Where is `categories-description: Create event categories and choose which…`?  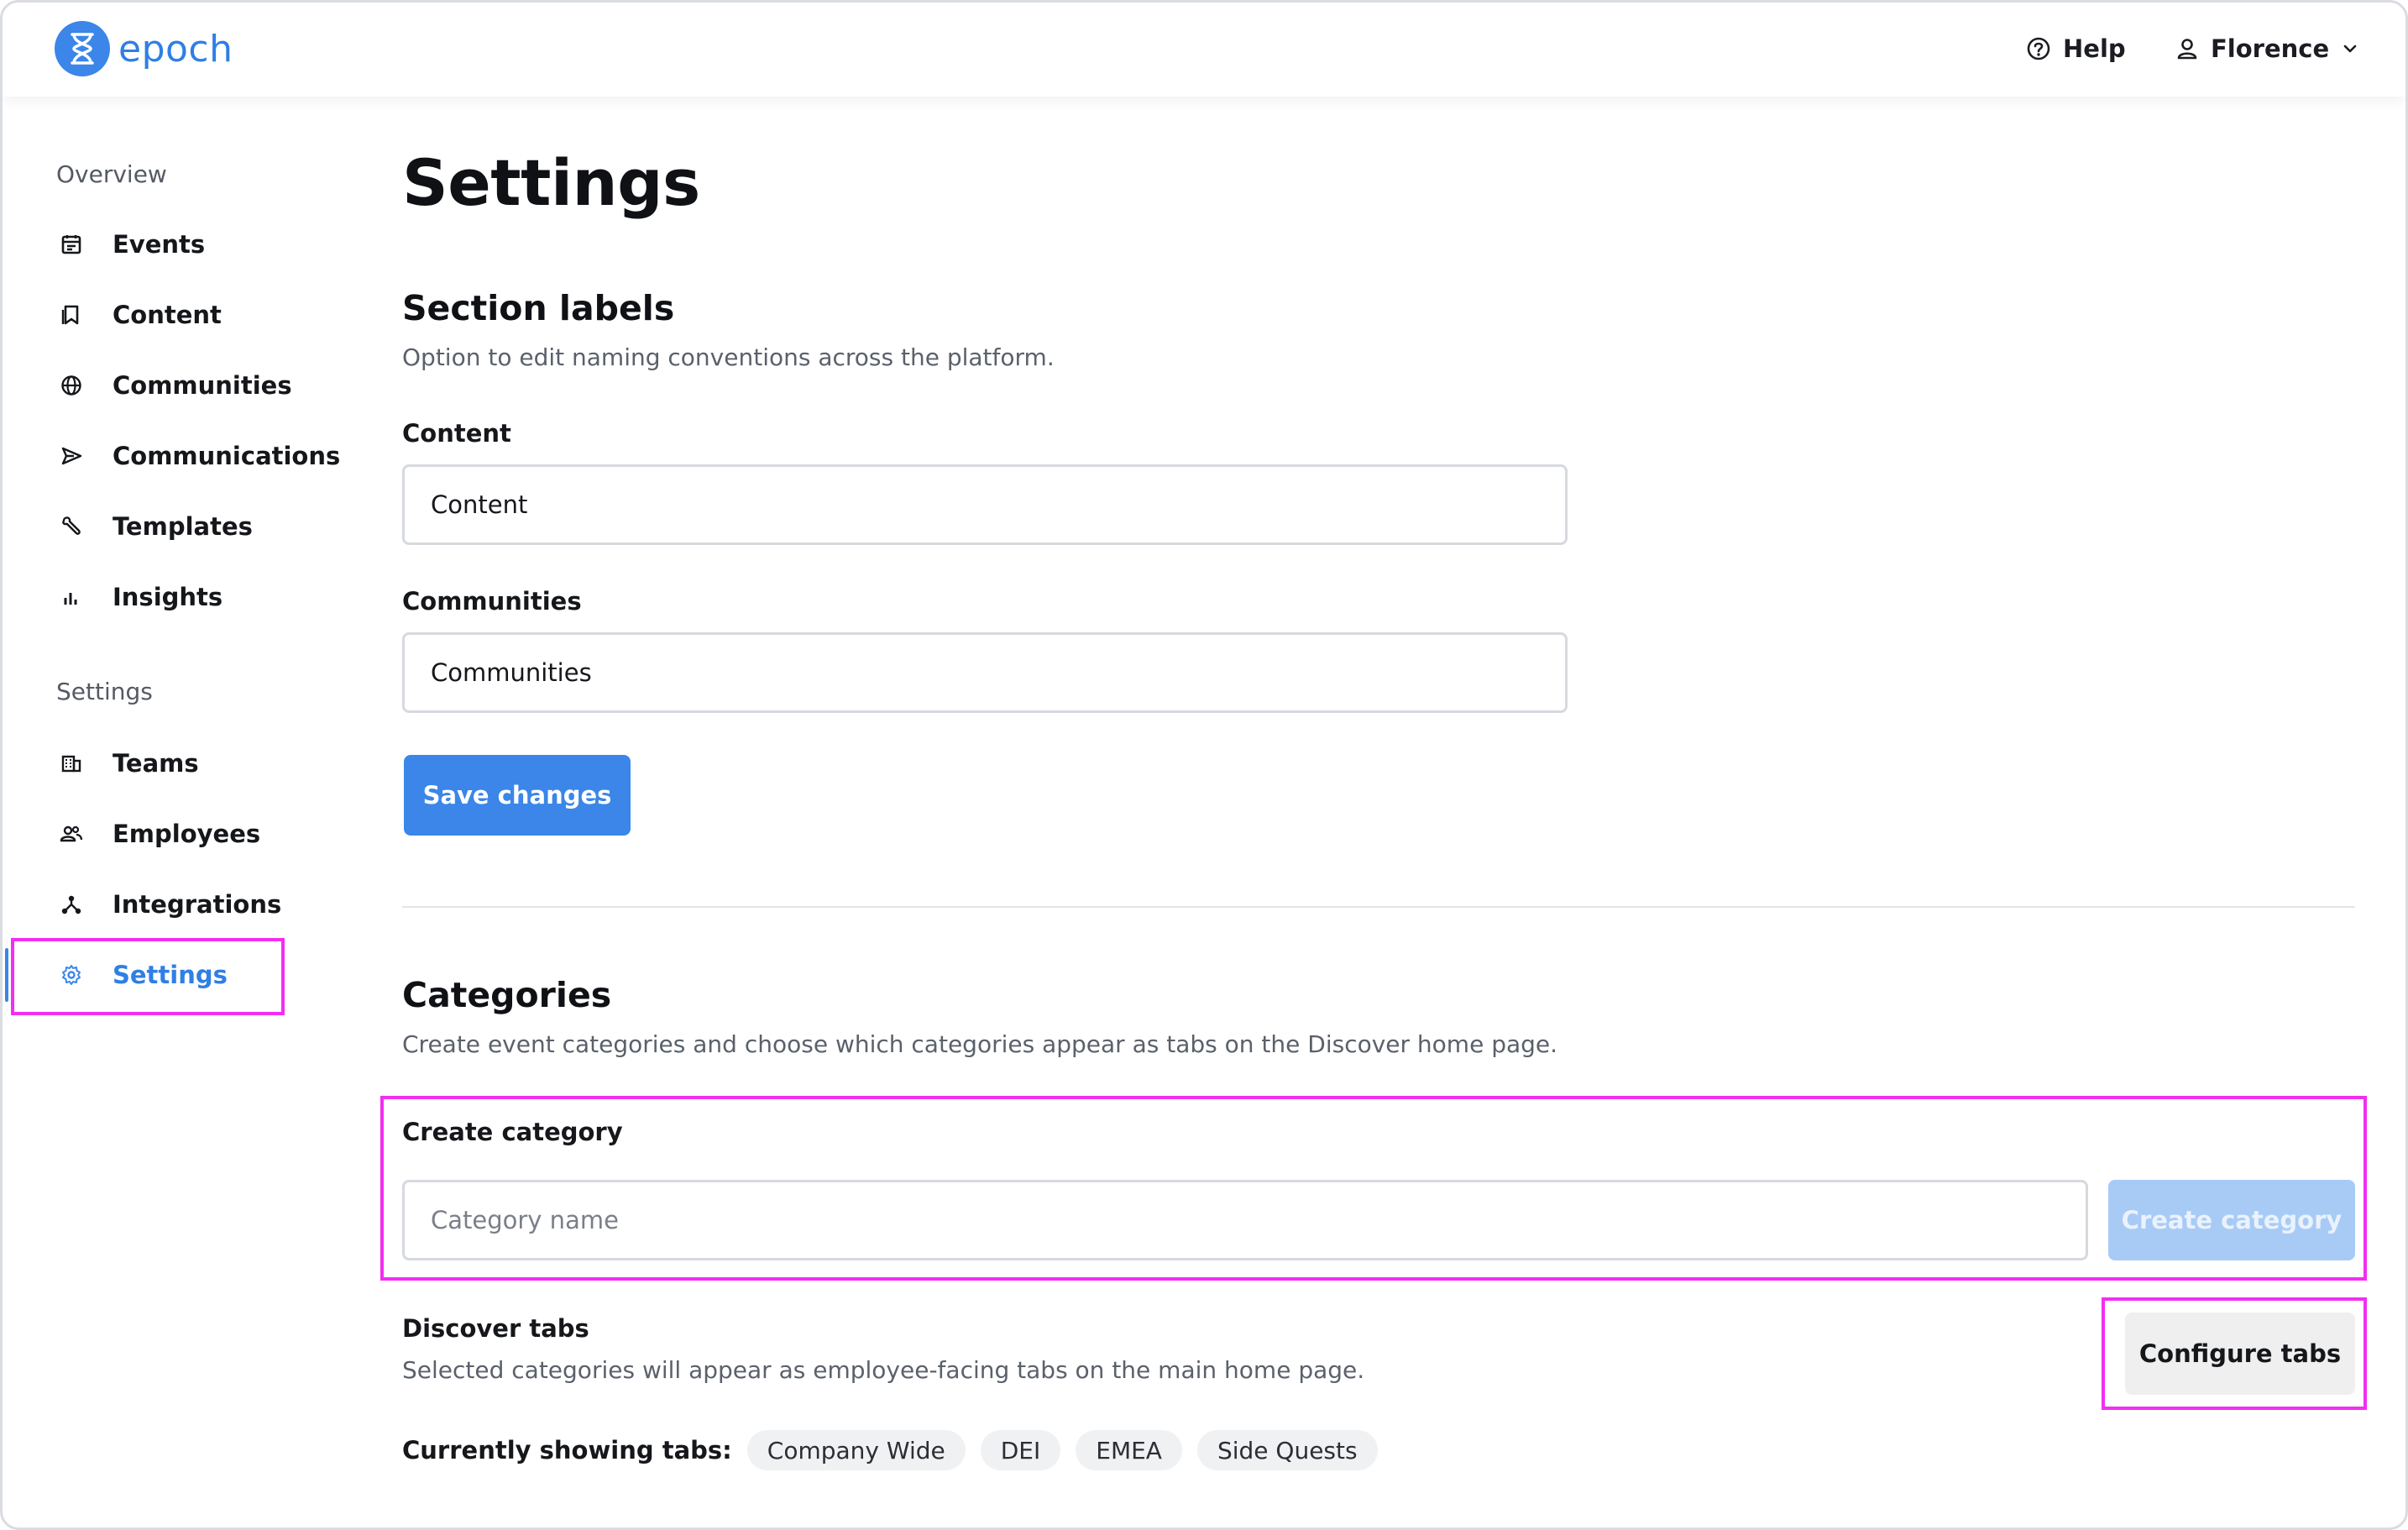 categories-description: Create event categories and choose which… is located at coordinates (980, 1044).